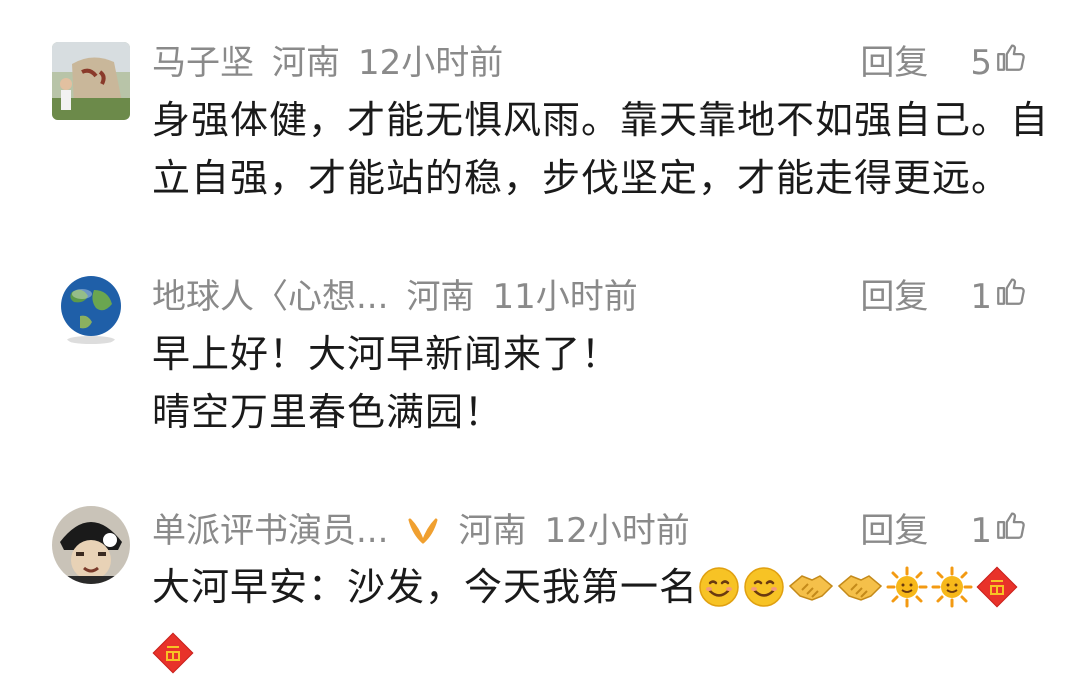  What do you see at coordinates (894, 531) in the screenshot?
I see `reply-button: 回复` at bounding box center [894, 531].